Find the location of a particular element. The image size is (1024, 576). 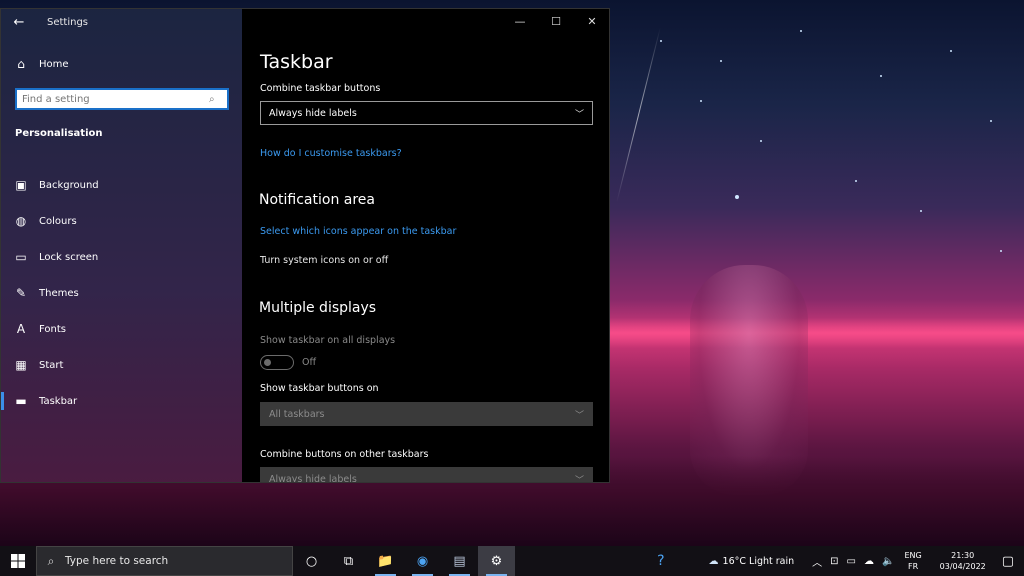

language-indicator: ENG FR is located at coordinates (912, 561).